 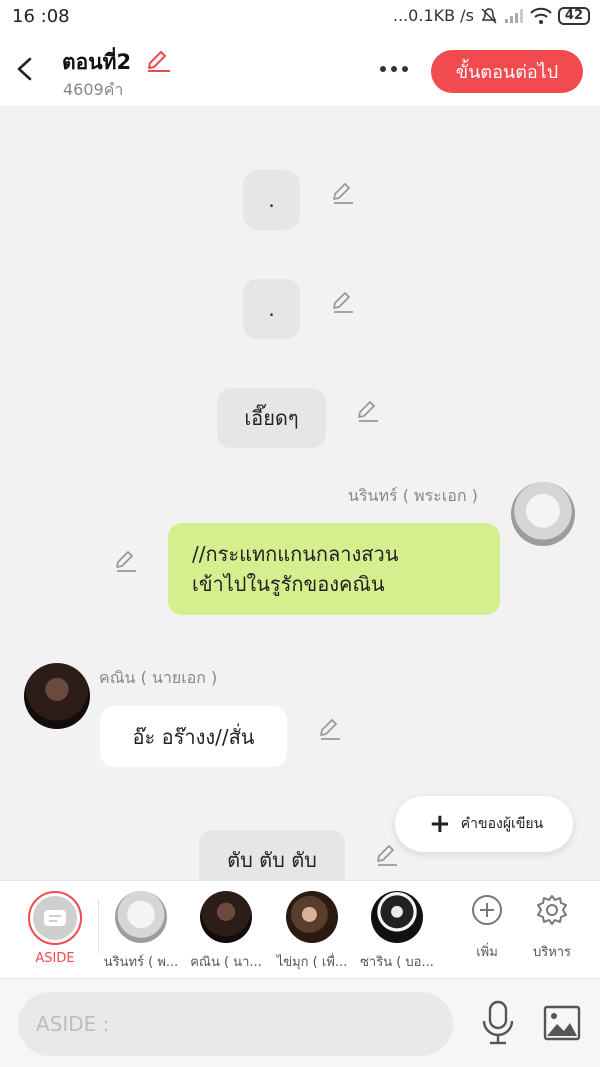 I want to click on author-note-label: คำของผู้เขียน, so click(x=502, y=824).